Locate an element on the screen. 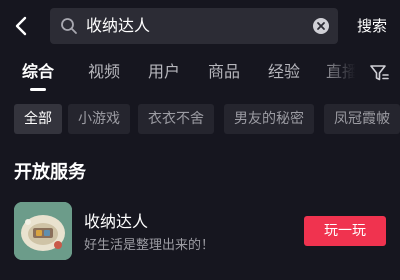 The height and width of the screenshot is (280, 400). filter-chips: 全部 小游戏 衣衣不舍 男友的秘密 凤冠霞帔 is located at coordinates (200, 120).